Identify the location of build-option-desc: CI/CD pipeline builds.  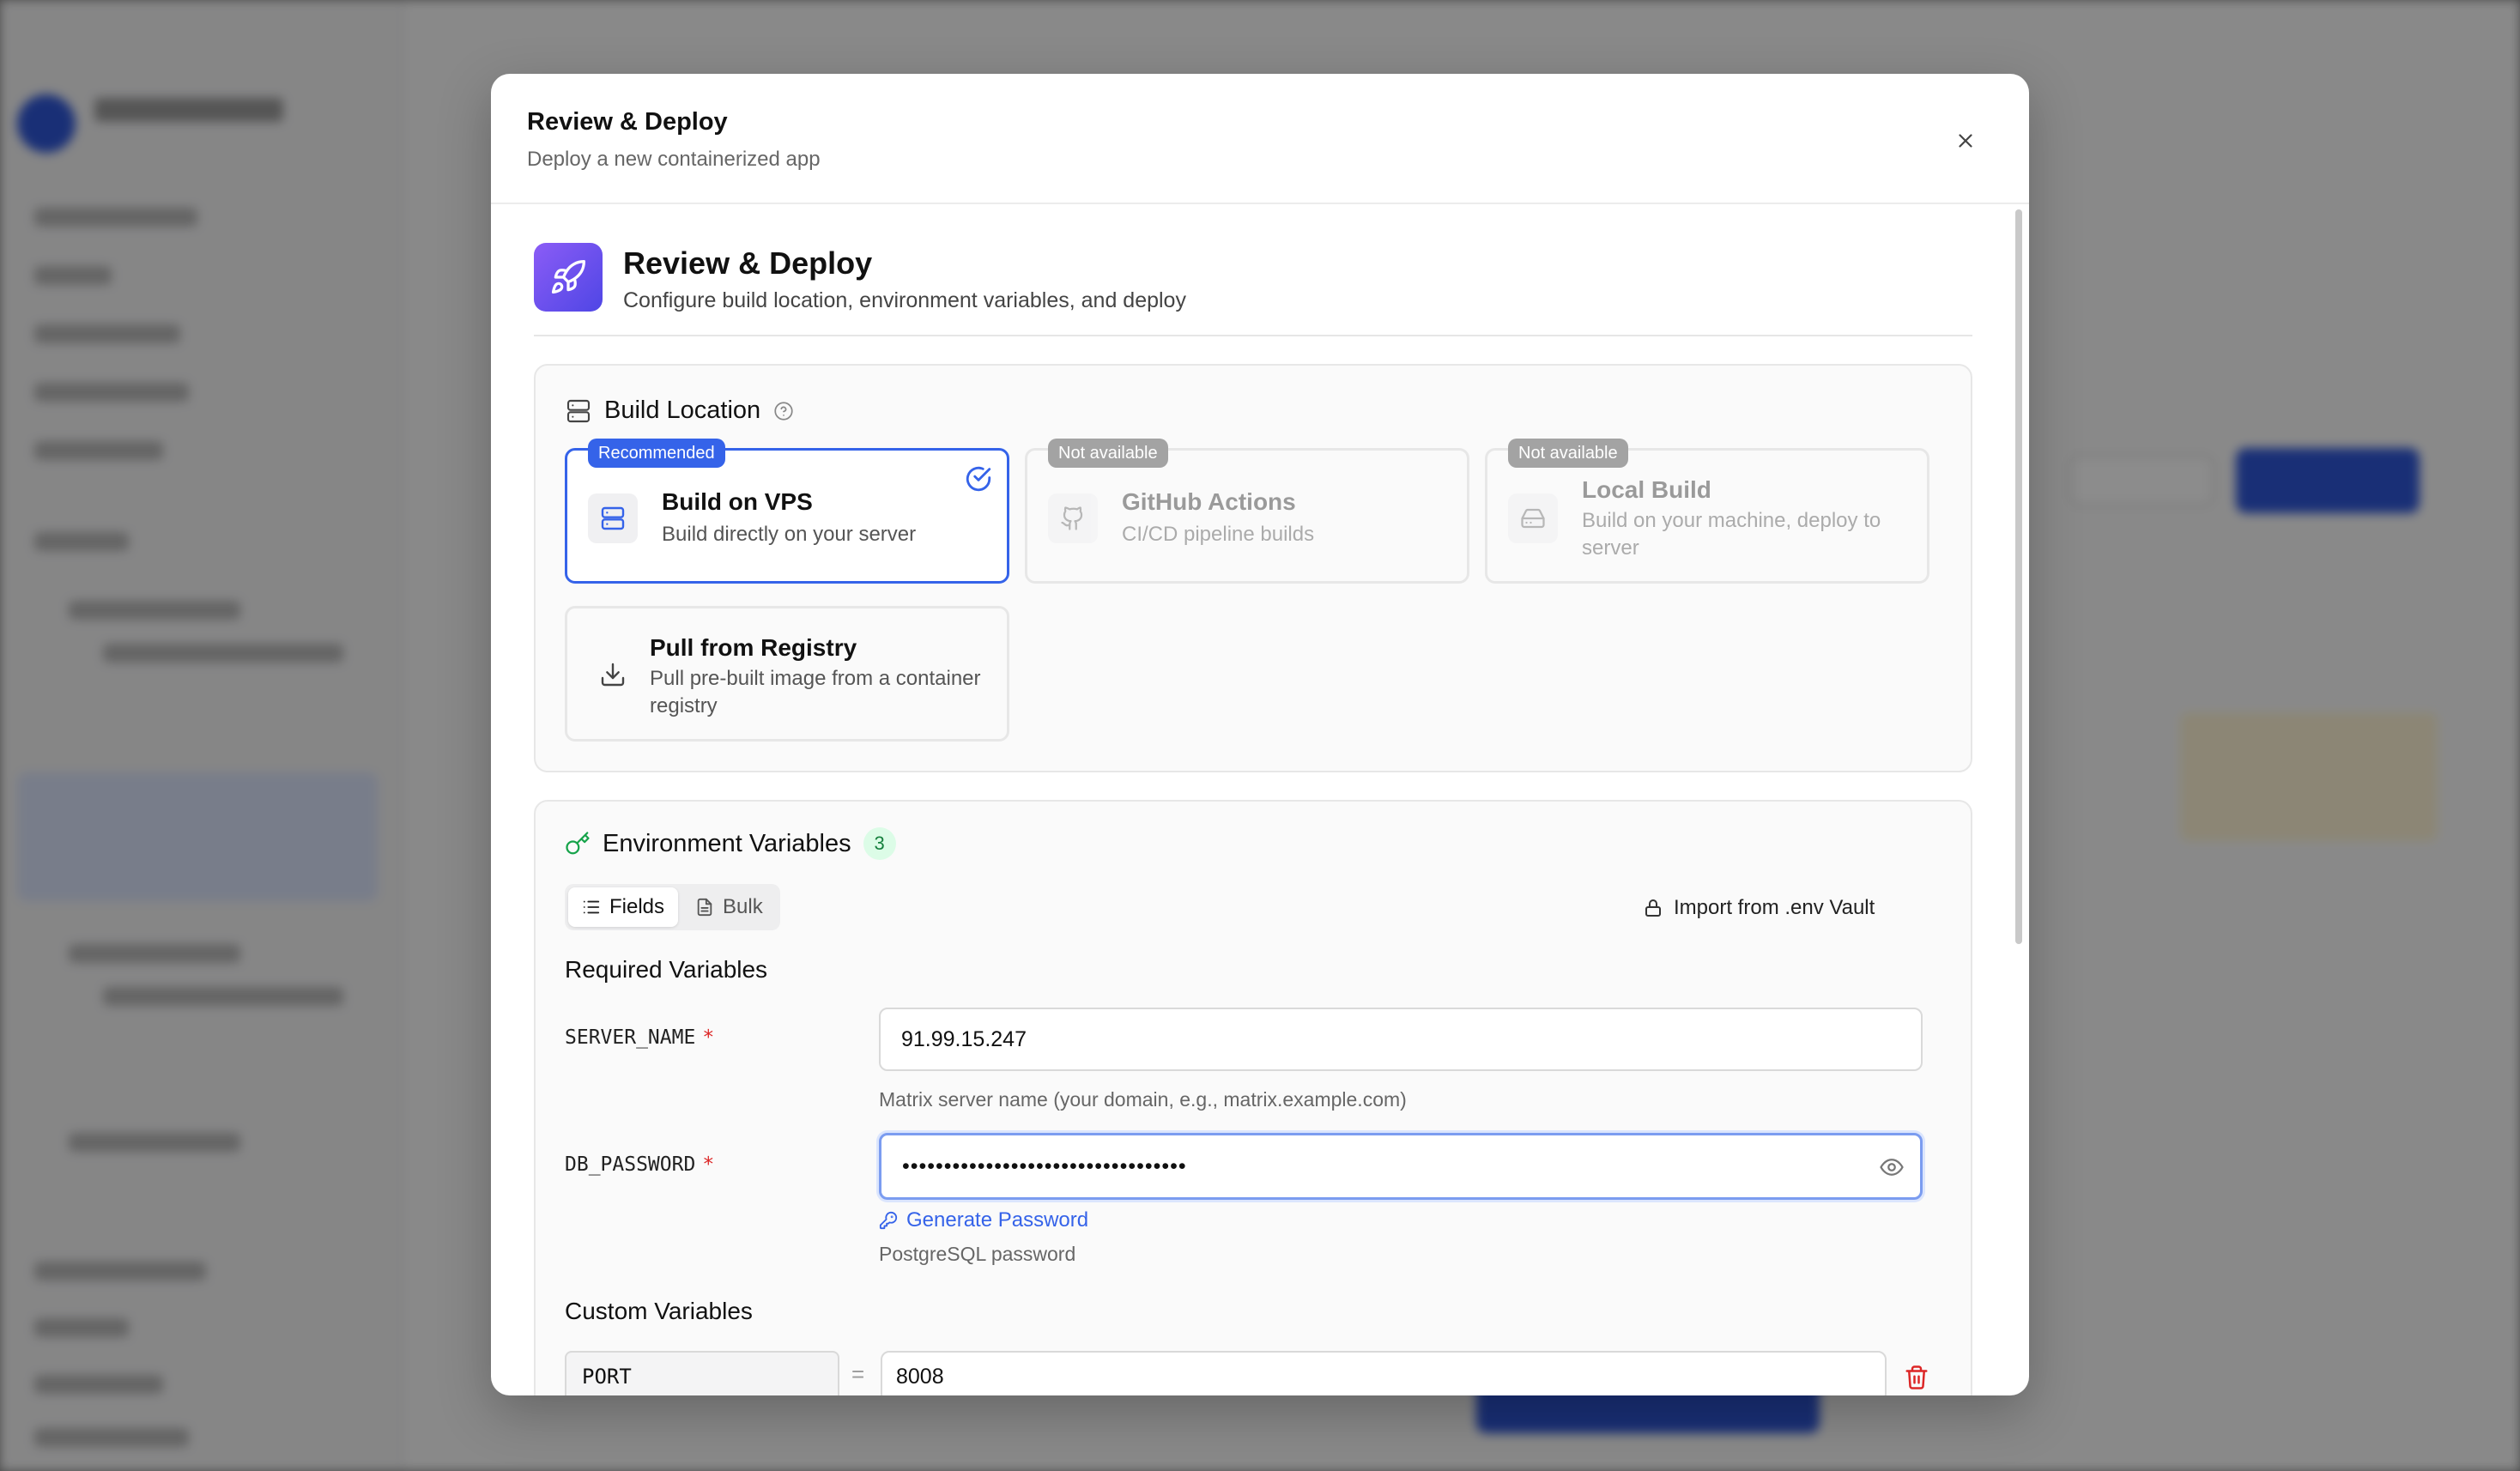
(1218, 534).